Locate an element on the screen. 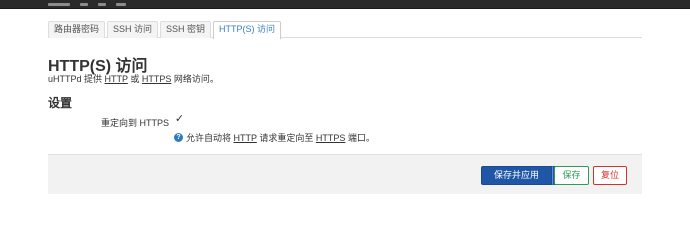 This screenshot has height=240, width=690. help-mid: 请求重定向至 is located at coordinates (286, 138).